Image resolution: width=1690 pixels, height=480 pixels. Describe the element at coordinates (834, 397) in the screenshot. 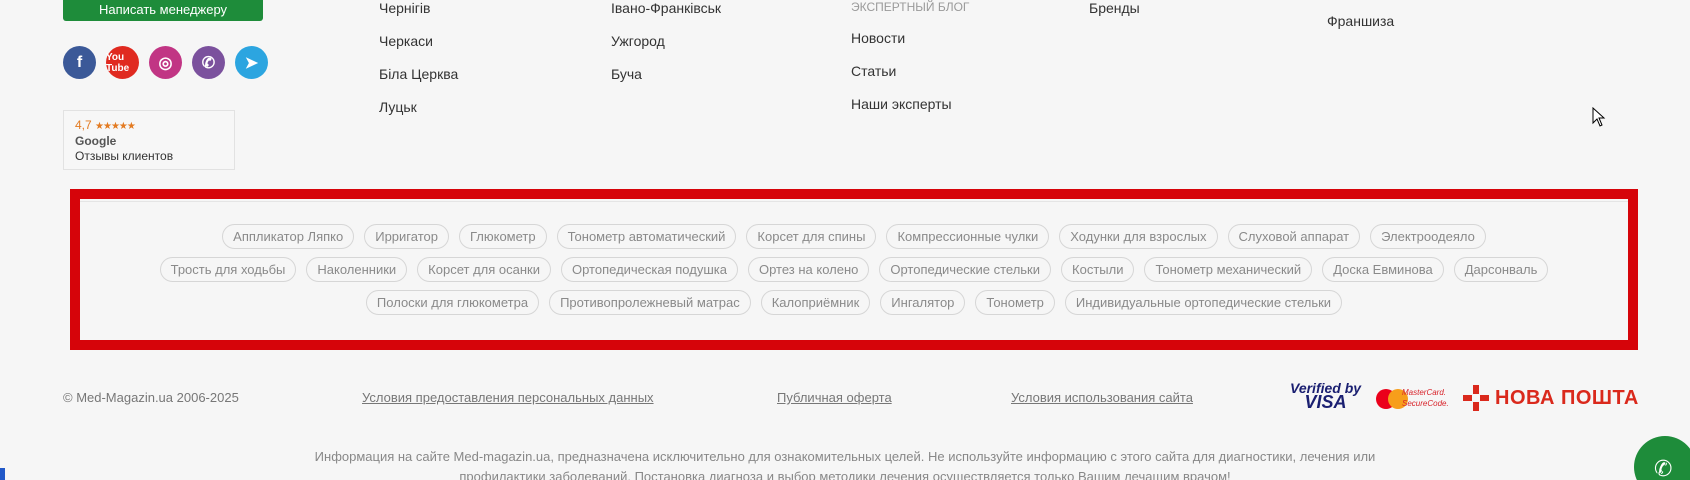

I see `public-offer-link: Публичная оферта` at that location.